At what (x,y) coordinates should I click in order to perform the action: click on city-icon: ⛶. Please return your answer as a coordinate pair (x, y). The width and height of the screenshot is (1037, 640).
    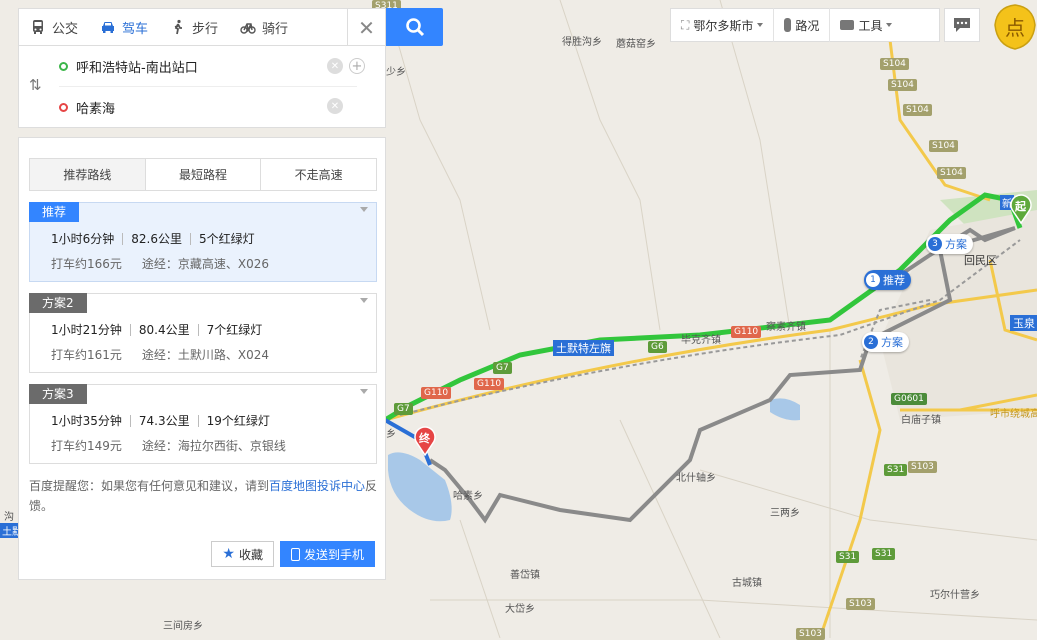
    Looking at the image, I should click on (685, 24).